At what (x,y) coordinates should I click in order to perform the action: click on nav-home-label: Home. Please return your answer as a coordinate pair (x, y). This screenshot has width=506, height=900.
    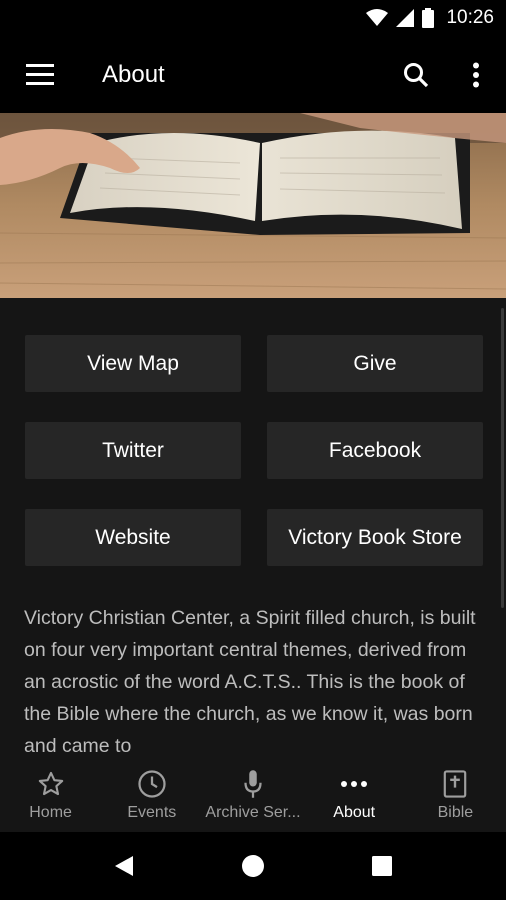
    Looking at the image, I should click on (50, 812).